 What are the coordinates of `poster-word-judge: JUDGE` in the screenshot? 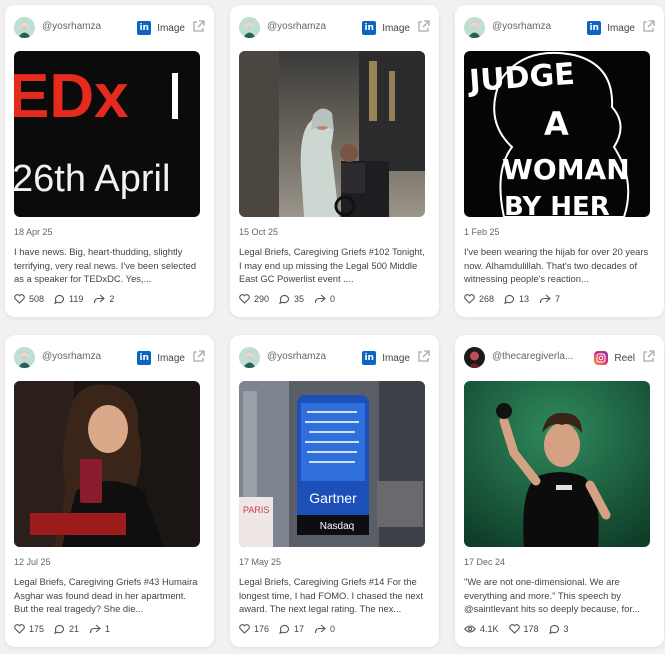 It's located at (521, 78).